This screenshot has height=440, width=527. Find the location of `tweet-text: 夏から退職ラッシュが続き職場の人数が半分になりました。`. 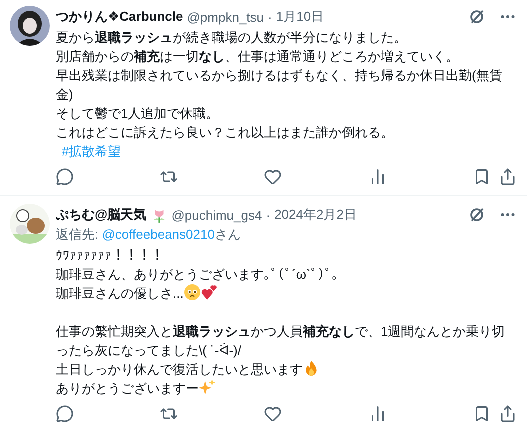

tweet-text: 夏から退職ラッシュが続き職場の人数が半分になりました。 is located at coordinates (231, 37).